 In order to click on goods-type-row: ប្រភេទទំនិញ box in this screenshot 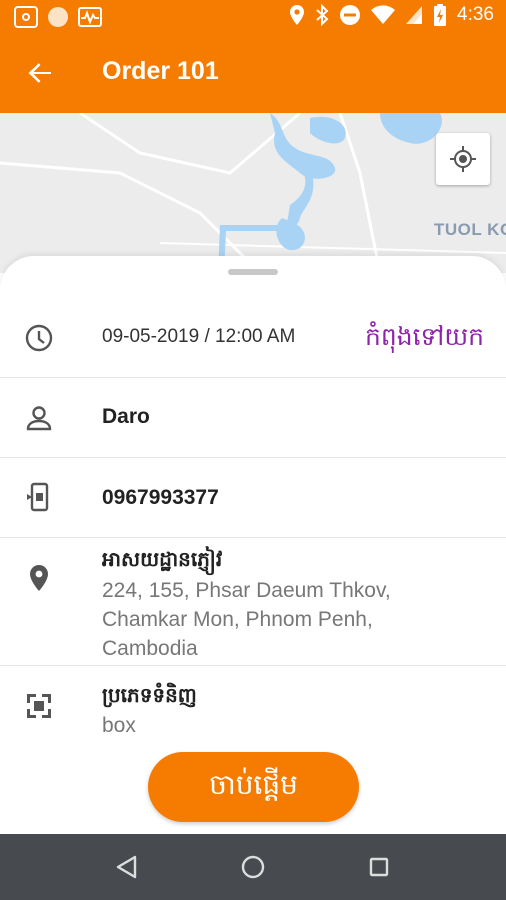, I will do `click(253, 716)`.